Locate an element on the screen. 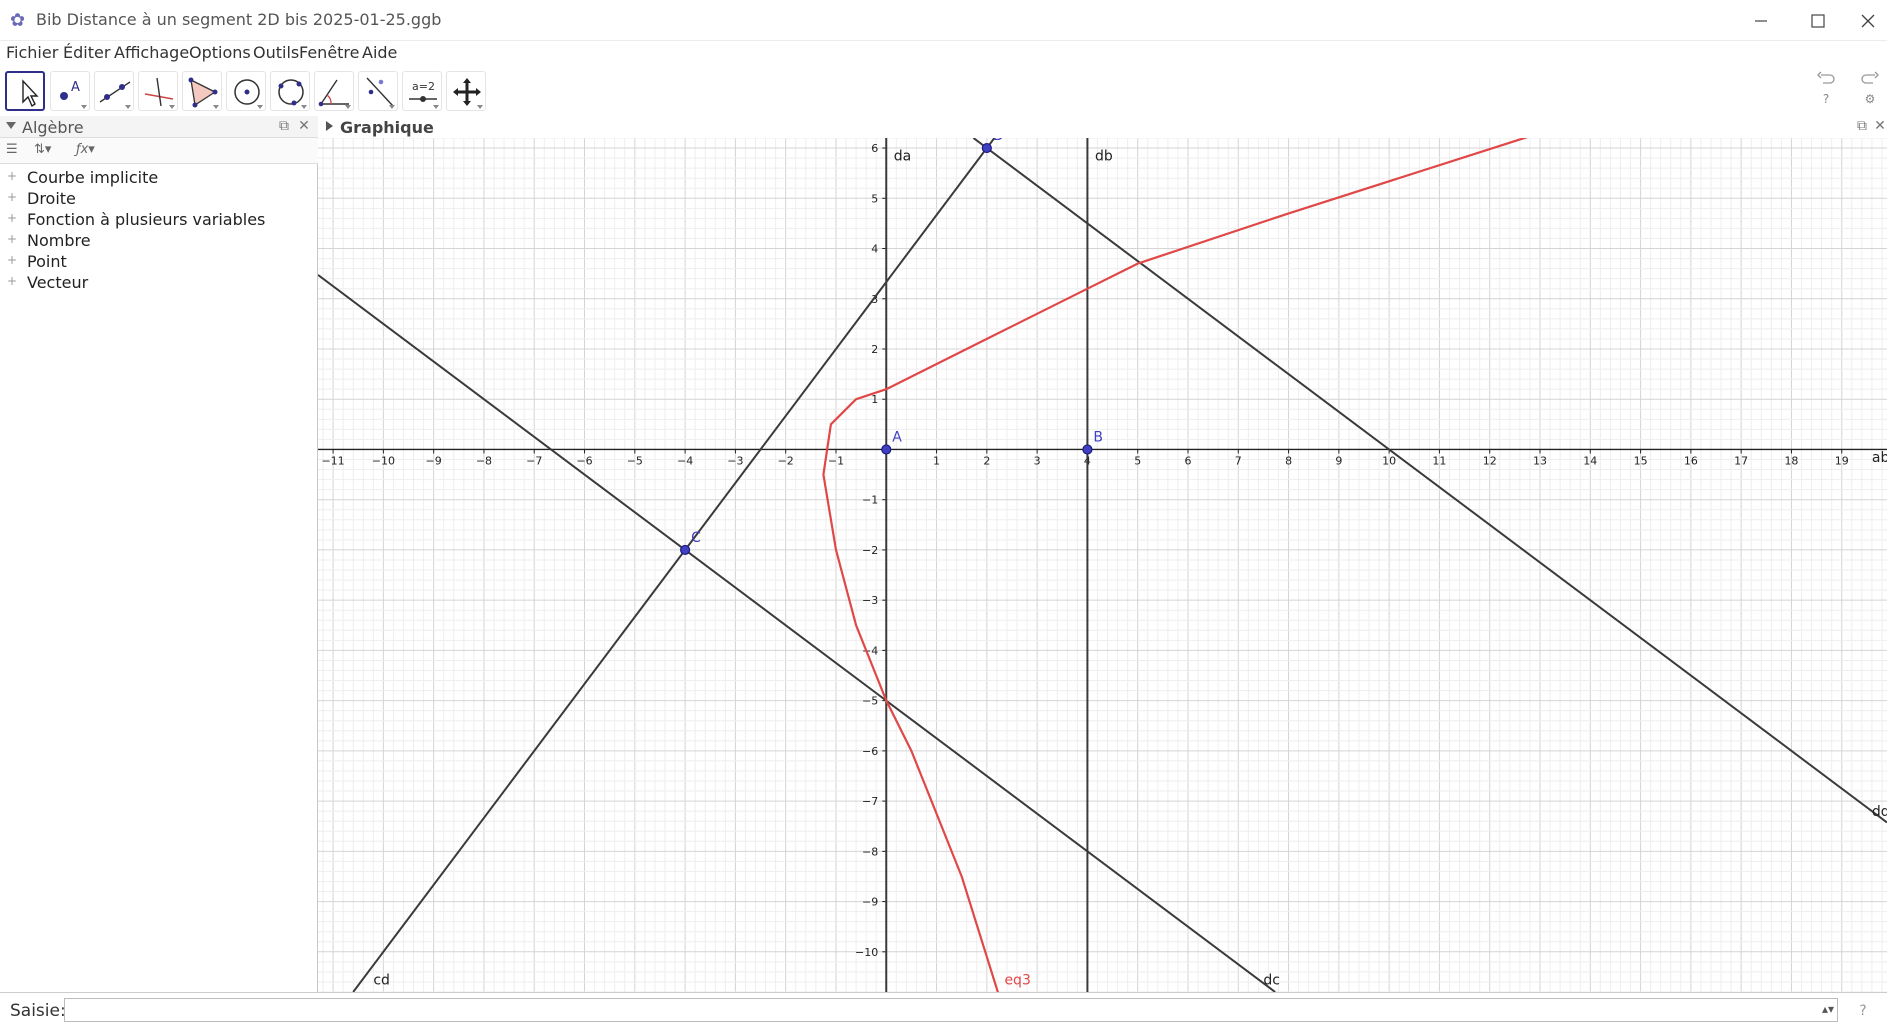 This screenshot has height=1027, width=1887. cursor-arrow-icon is located at coordinates (30, 93).